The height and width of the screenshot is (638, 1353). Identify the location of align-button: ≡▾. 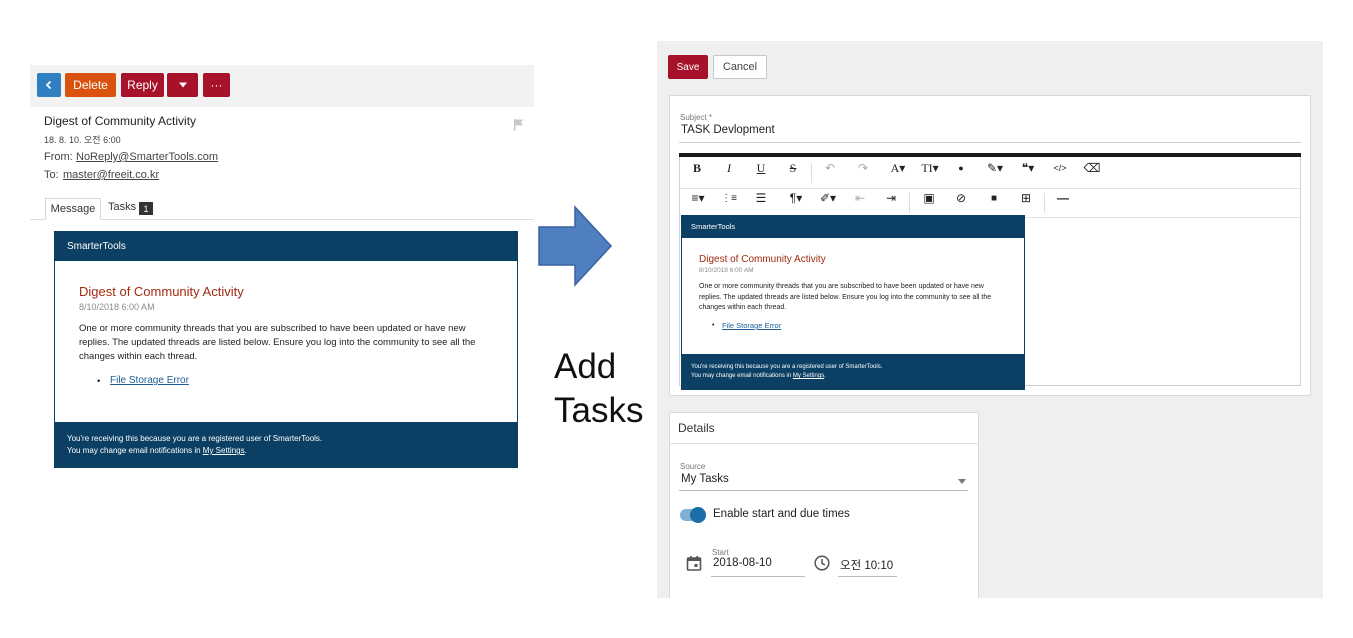
(698, 198).